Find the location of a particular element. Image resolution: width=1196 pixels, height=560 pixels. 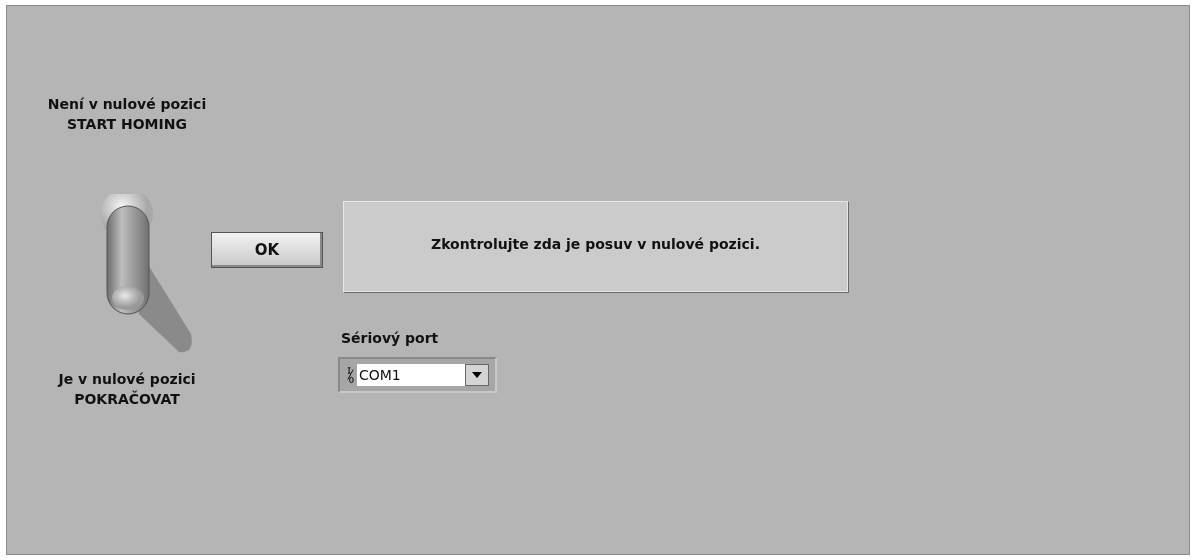

field-label: Sériový port is located at coordinates (390, 338).